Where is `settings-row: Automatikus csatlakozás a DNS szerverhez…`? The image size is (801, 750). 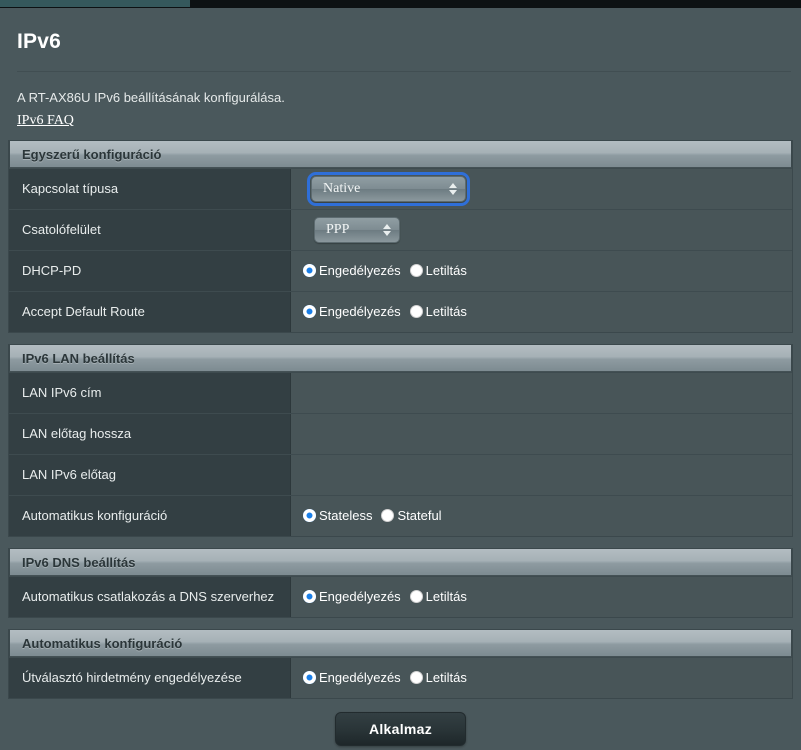
settings-row: Automatikus csatlakozás a DNS szerverhez… is located at coordinates (400, 596).